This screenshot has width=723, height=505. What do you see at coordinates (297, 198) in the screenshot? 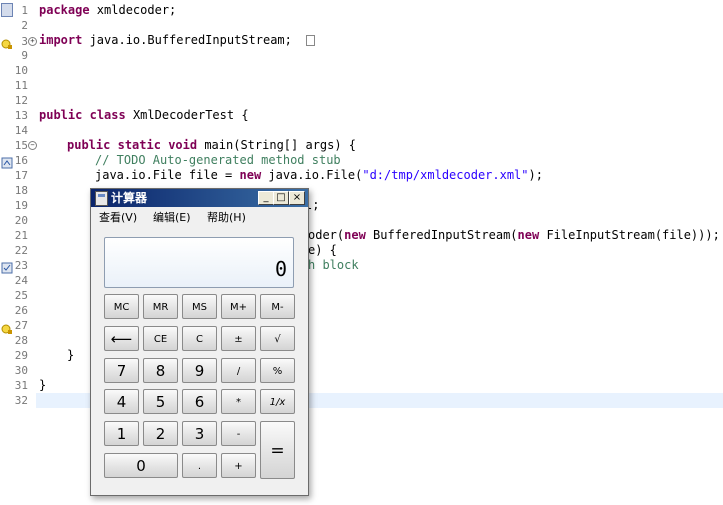
I see `close-button: ×` at bounding box center [297, 198].